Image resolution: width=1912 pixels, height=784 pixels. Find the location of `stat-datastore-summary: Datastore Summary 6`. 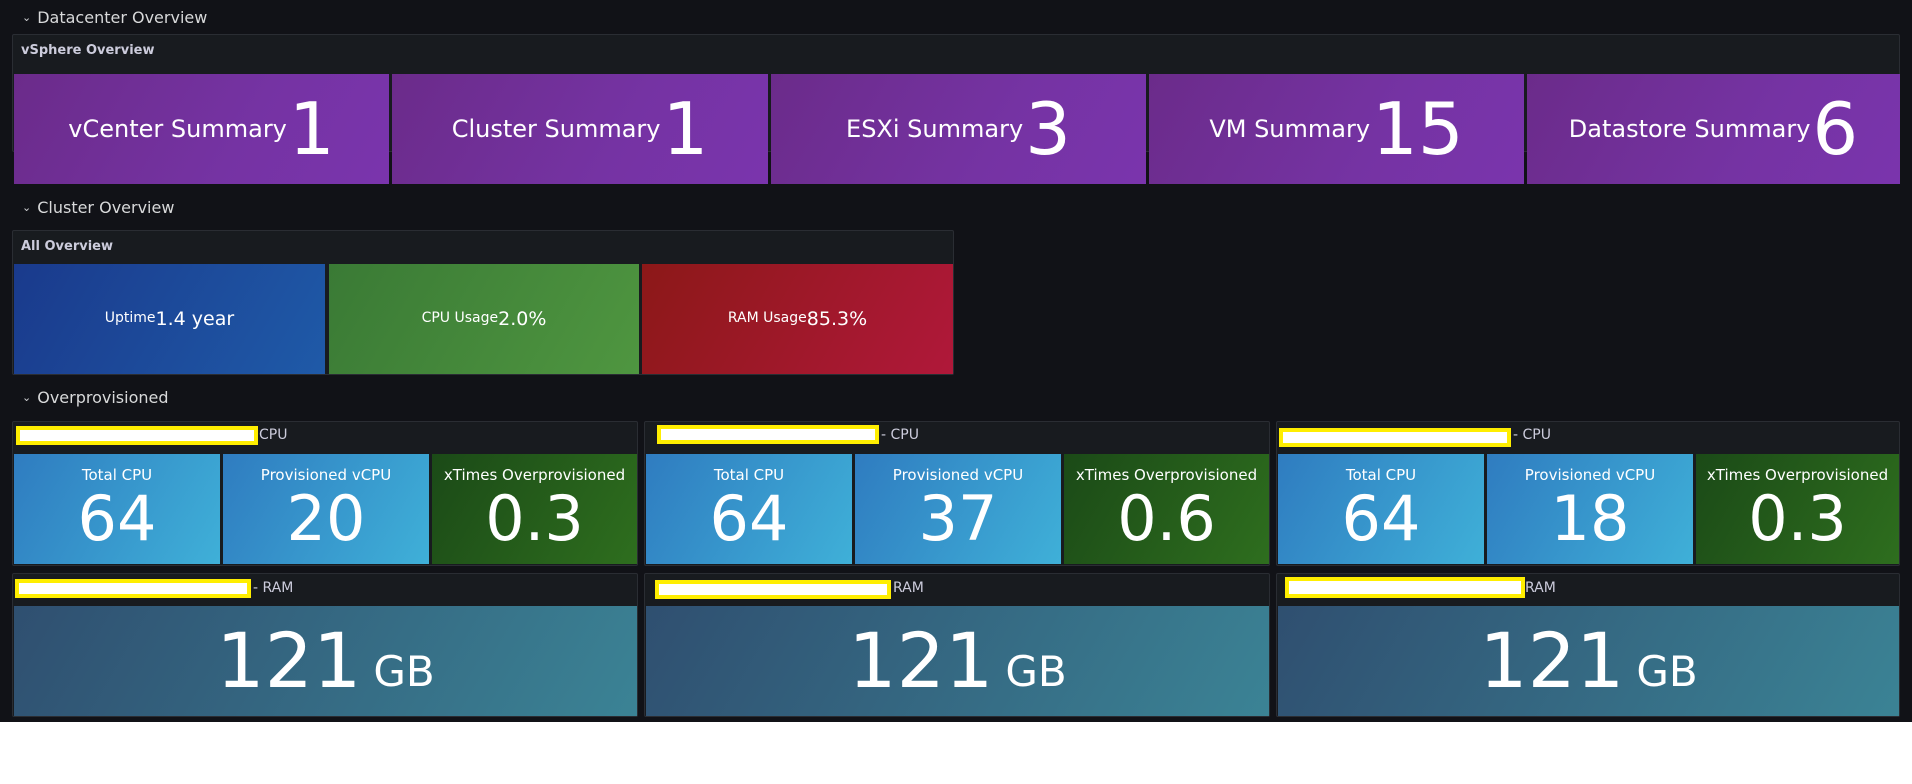

stat-datastore-summary: Datastore Summary 6 is located at coordinates (1713, 129).